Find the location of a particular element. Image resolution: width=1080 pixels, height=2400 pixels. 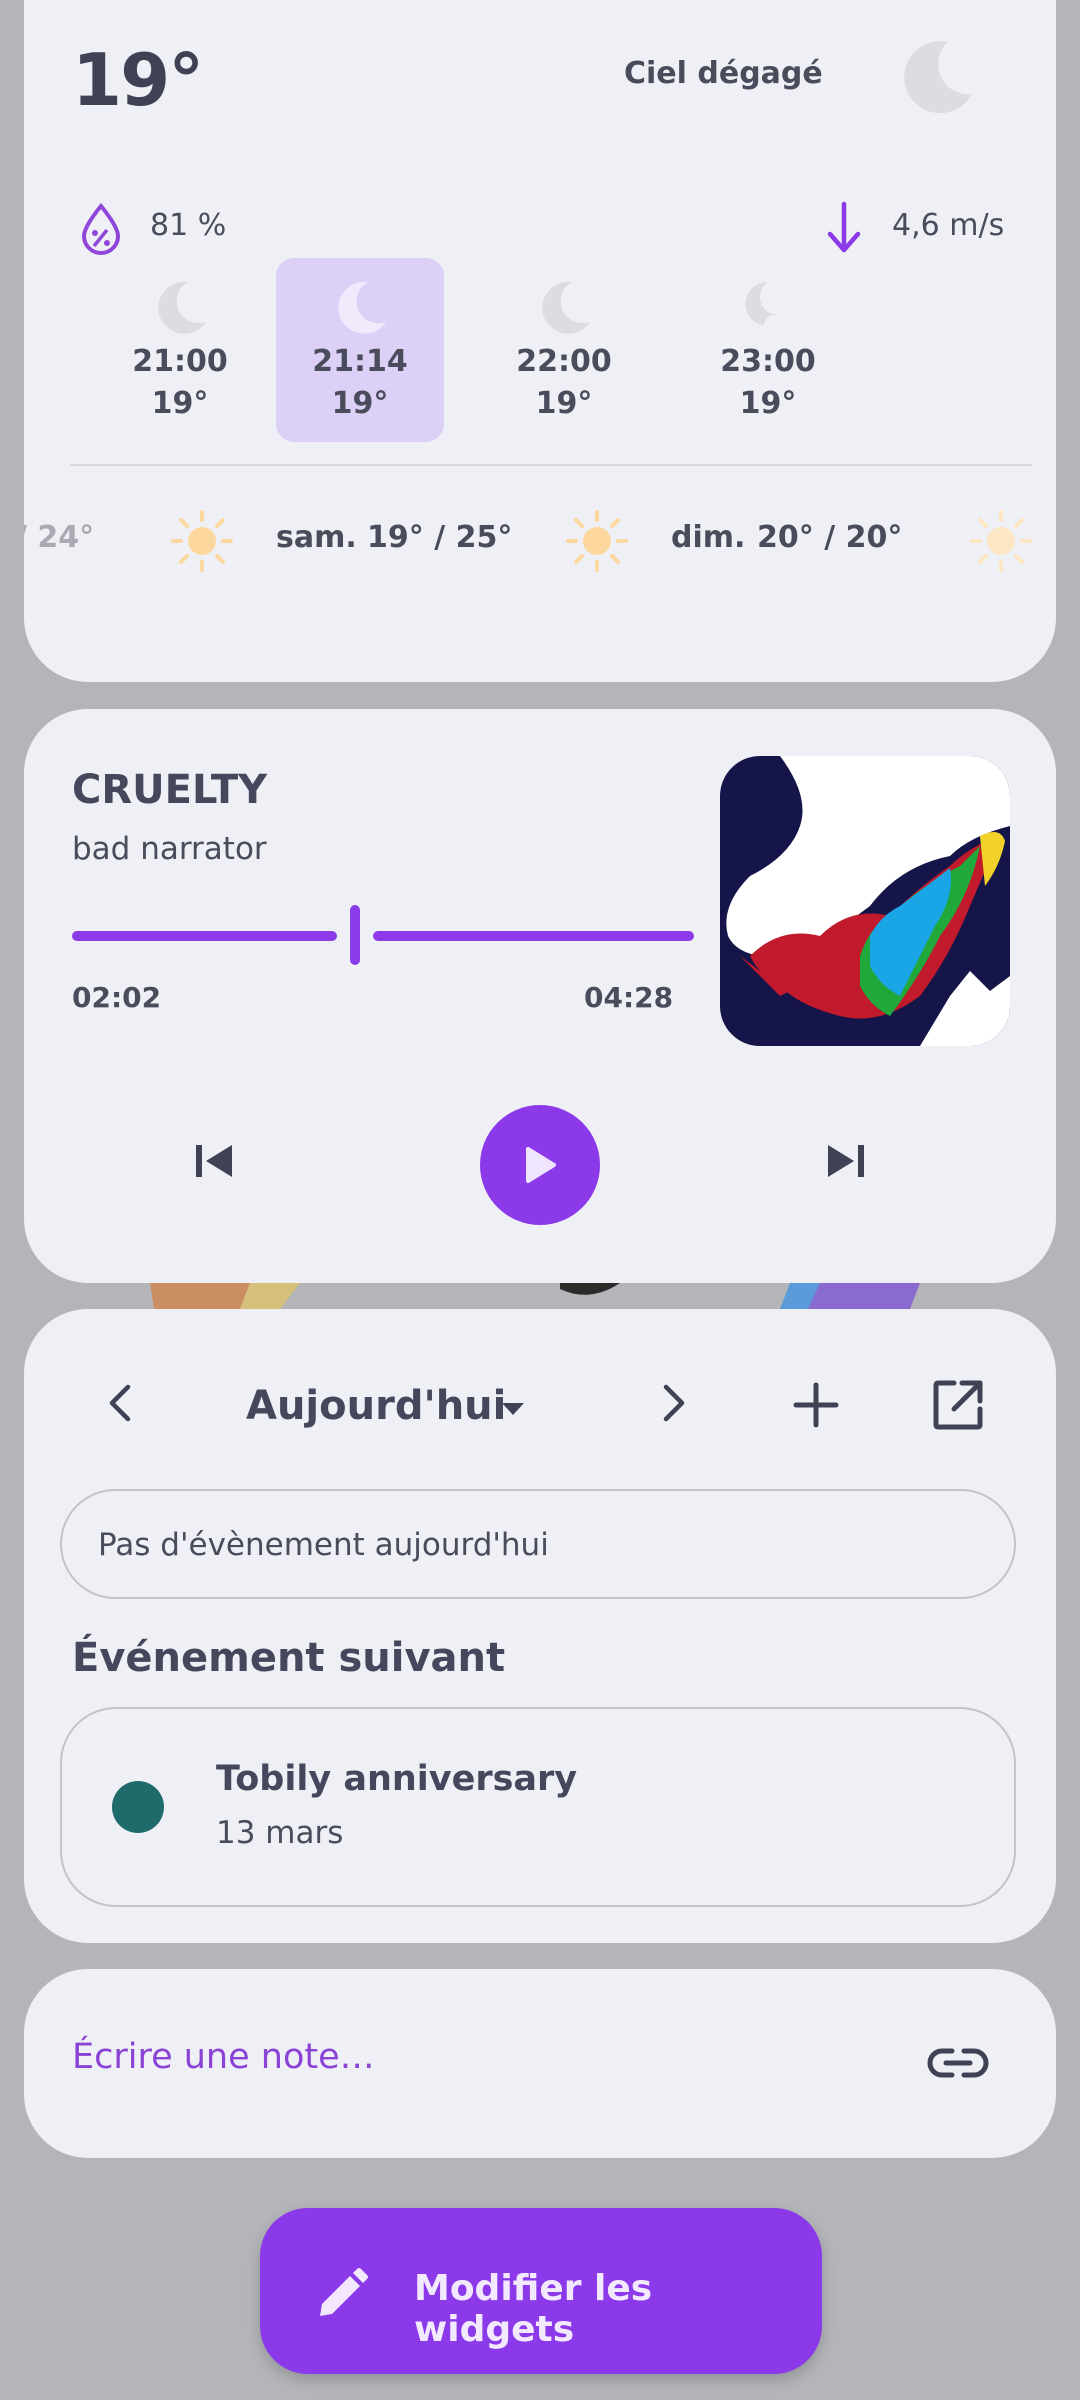

total-duration: 04:28 is located at coordinates (629, 997).